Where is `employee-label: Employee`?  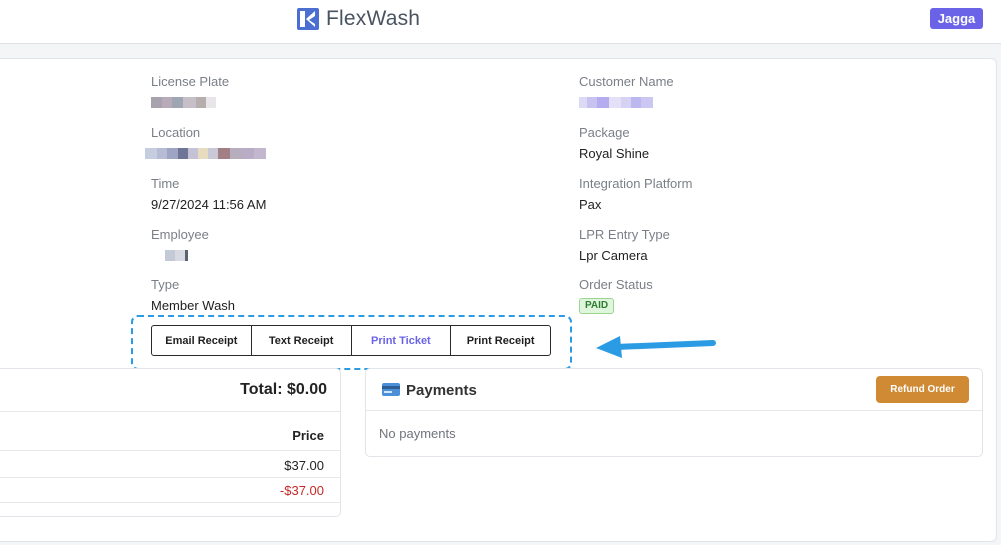
employee-label: Employee is located at coordinates (180, 234).